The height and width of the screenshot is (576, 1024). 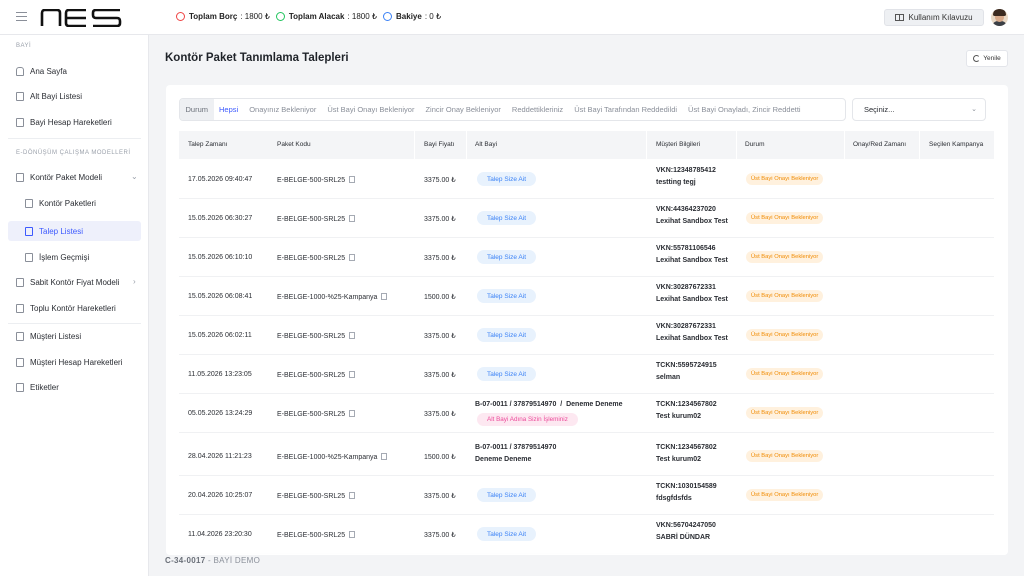 I want to click on user-guide-button: Kullanım Kılavuzu, so click(x=934, y=17).